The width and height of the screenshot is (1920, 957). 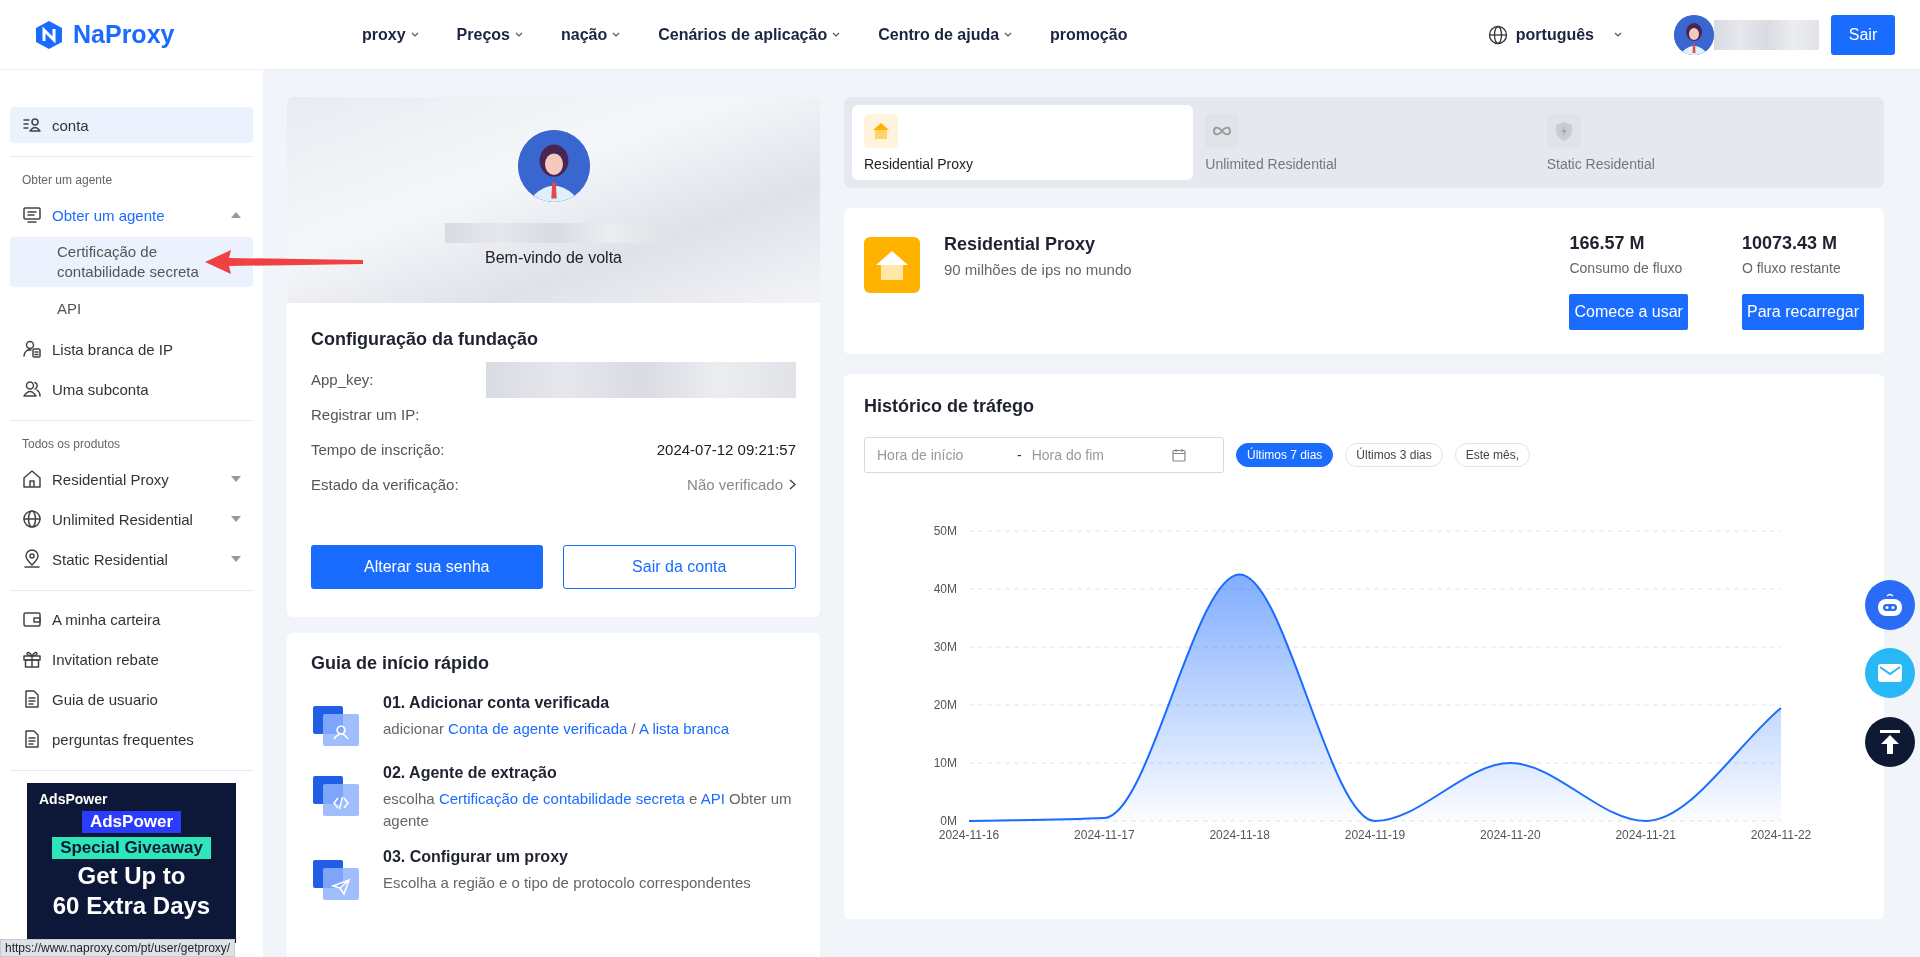 What do you see at coordinates (1375, 835) in the screenshot?
I see `axis-tick-label: 2024-11-19` at bounding box center [1375, 835].